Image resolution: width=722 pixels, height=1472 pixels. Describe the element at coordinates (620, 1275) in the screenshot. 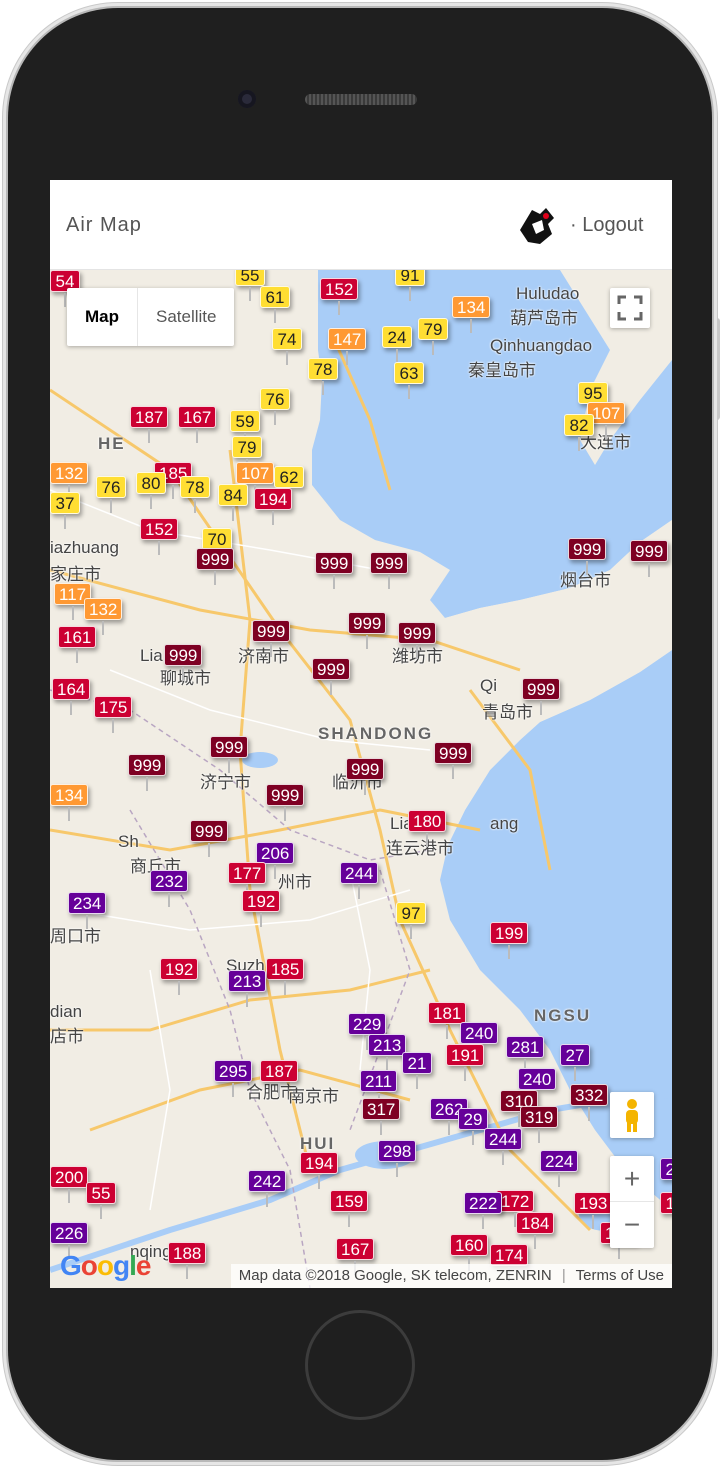

I see `terms-of-use-link: Terms of Use` at that location.